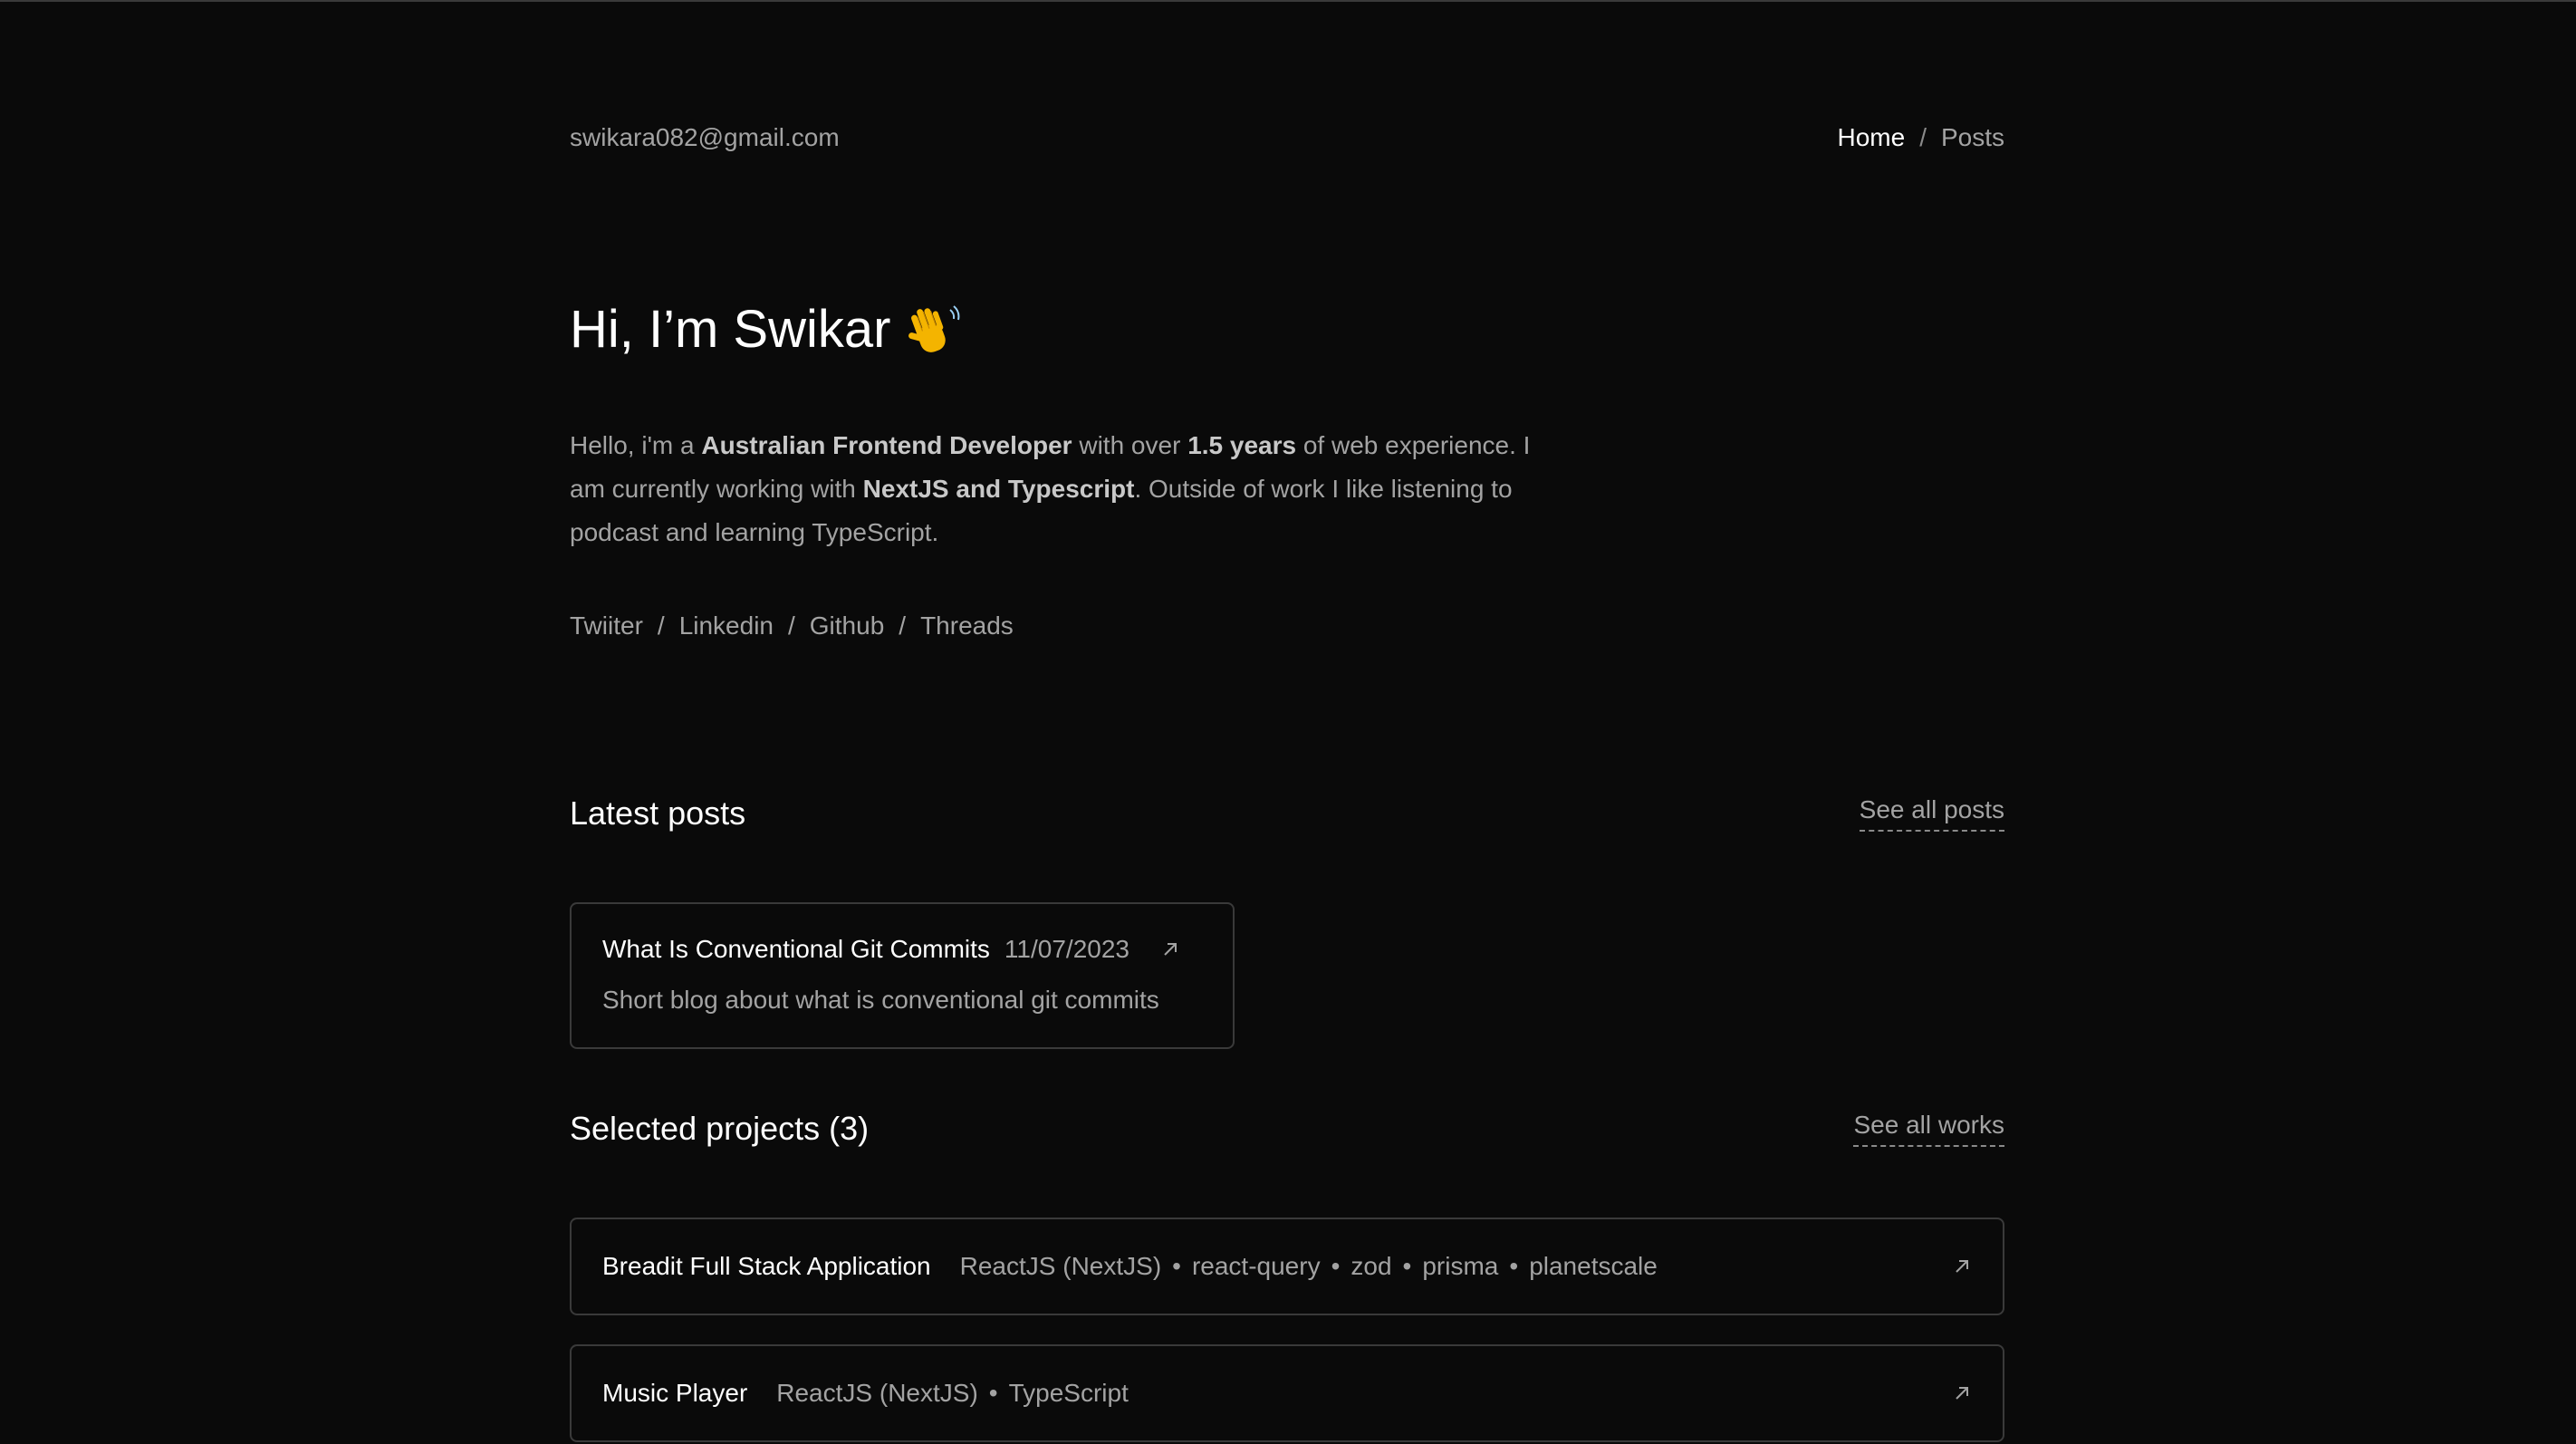  Describe the element at coordinates (726, 625) in the screenshot. I see `linkedin-link: Linkedin` at that location.